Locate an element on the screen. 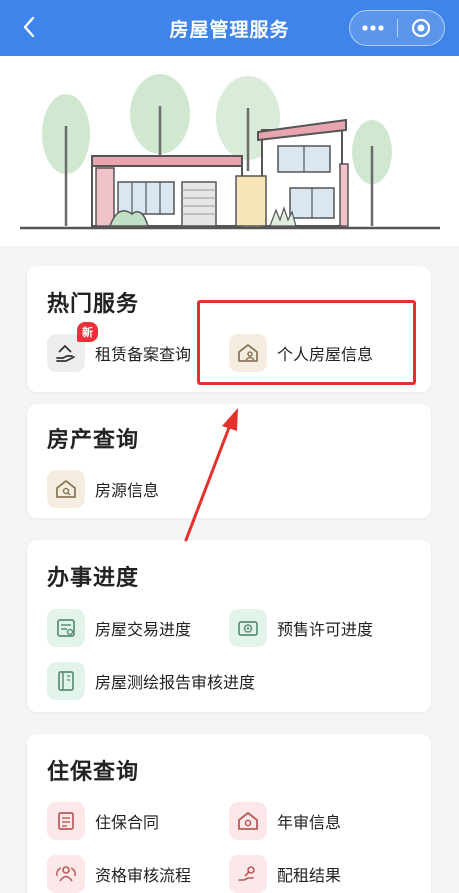 This screenshot has width=459, height=893. survey-report-icon is located at coordinates (66, 681).